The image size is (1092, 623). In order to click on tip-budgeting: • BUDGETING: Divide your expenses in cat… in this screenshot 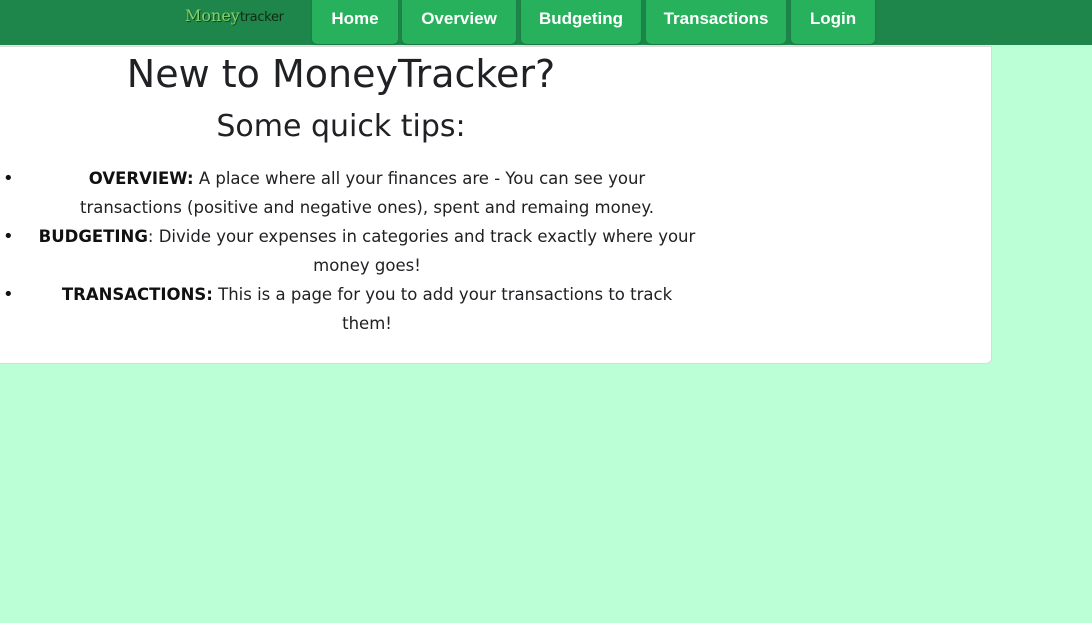, I will do `click(348, 251)`.